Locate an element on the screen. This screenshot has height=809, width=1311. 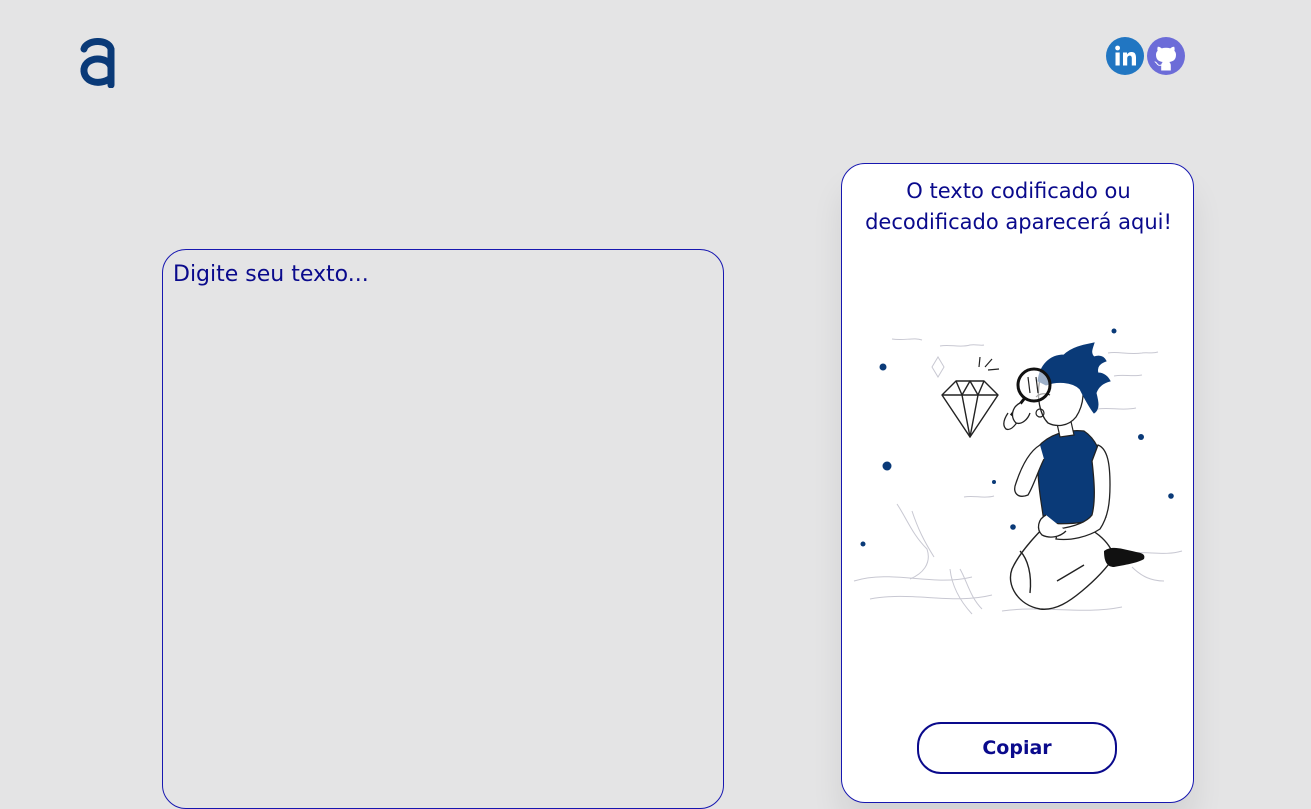
github-icon is located at coordinates (1166, 56).